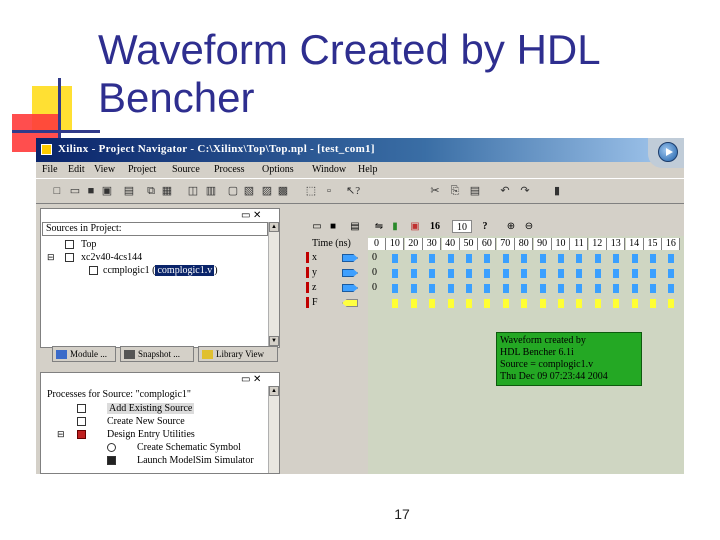  I want to click on processes-scrollbar: ▲, so click(273, 429).